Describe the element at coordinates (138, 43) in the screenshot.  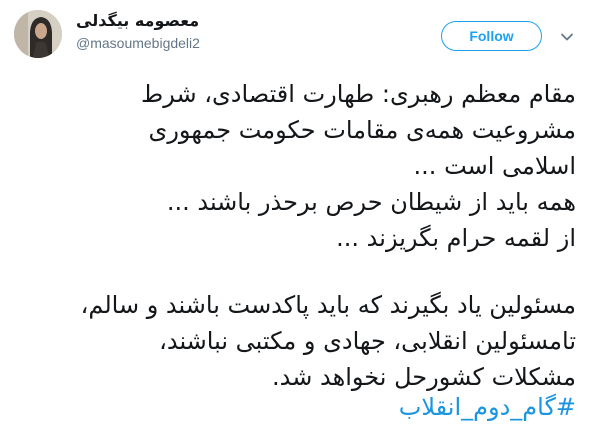
I see `user-handle: @masoumebigdeli2` at that location.